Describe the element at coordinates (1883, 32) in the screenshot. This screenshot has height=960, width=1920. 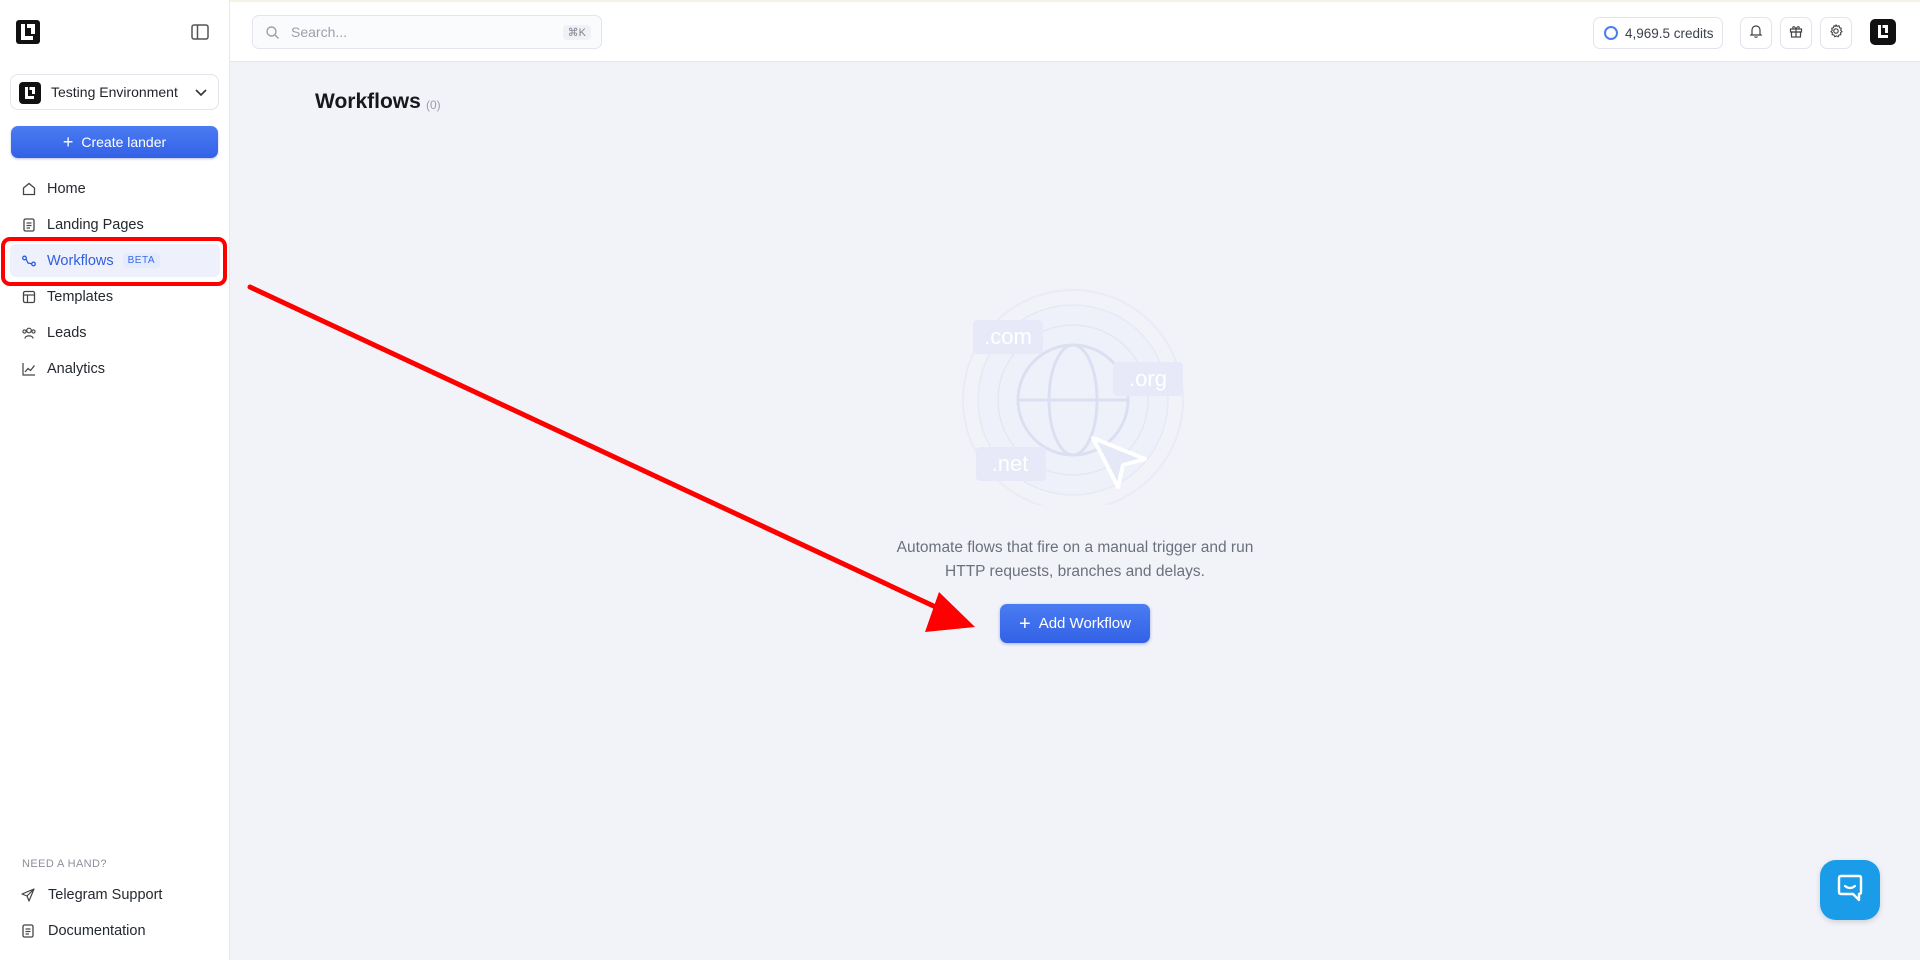
I see `user-avatar` at that location.